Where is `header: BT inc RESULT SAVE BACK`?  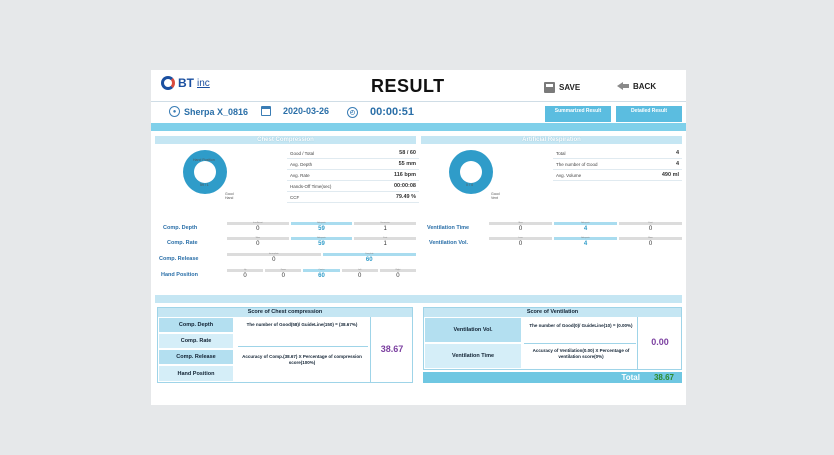
header: BT inc RESULT SAVE BACK is located at coordinates (418, 85).